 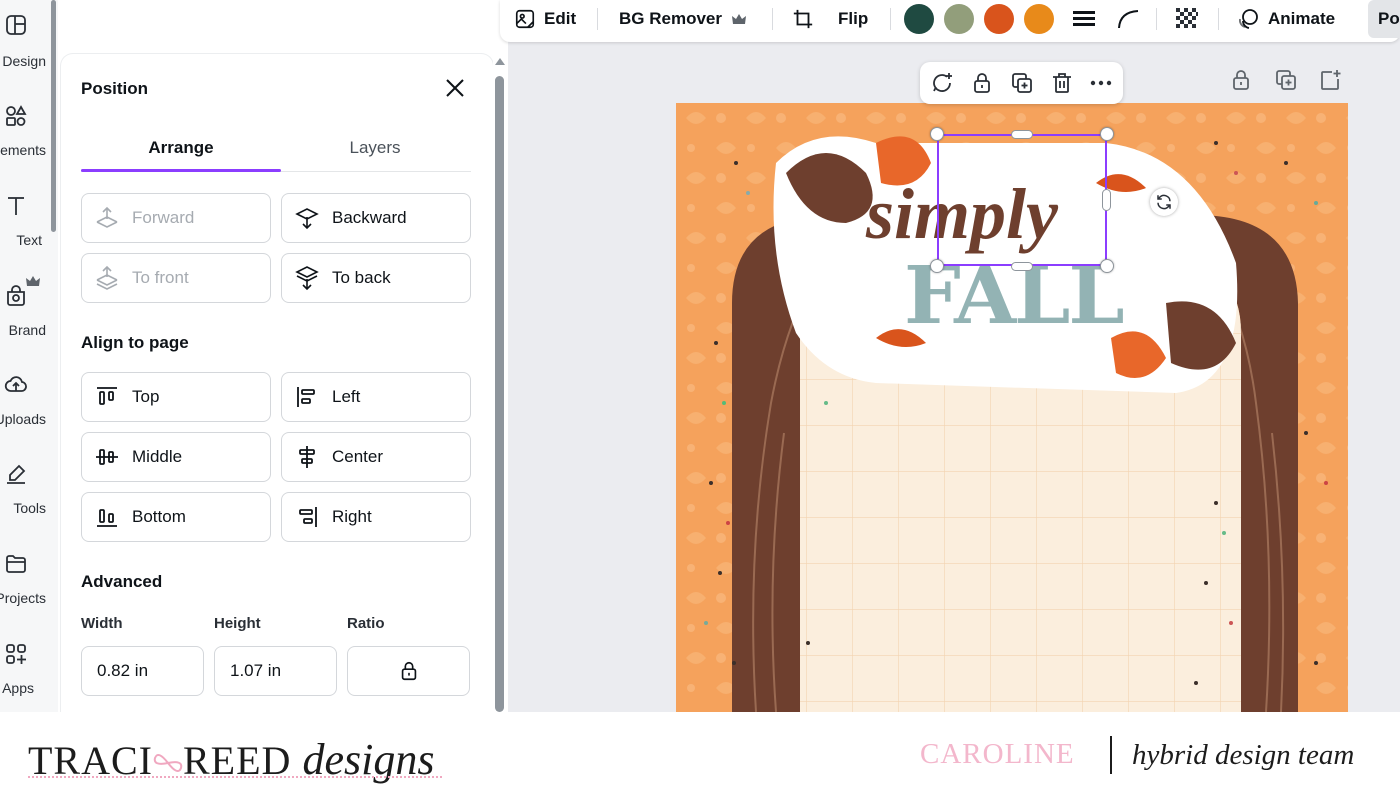 I want to click on bg-remover-button: BG Remover, so click(x=682, y=19).